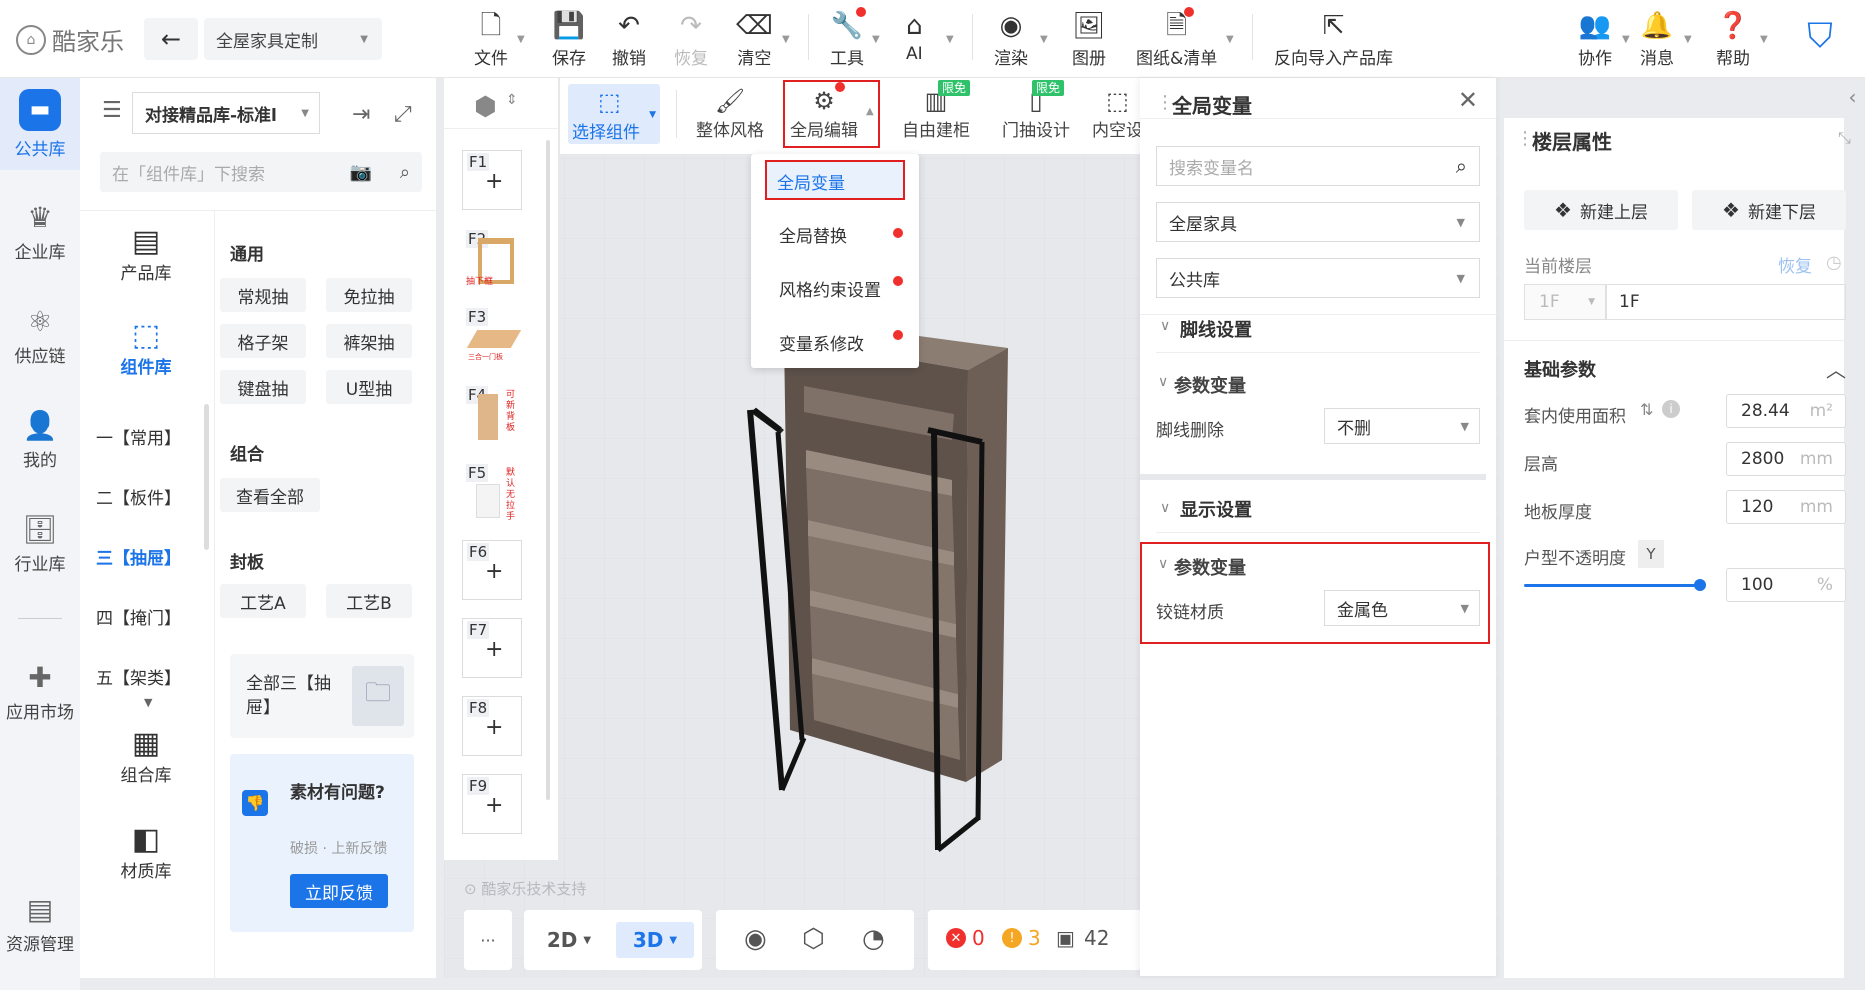 Image resolution: width=1865 pixels, height=990 pixels. I want to click on save-button: 💾 保存, so click(569, 40).